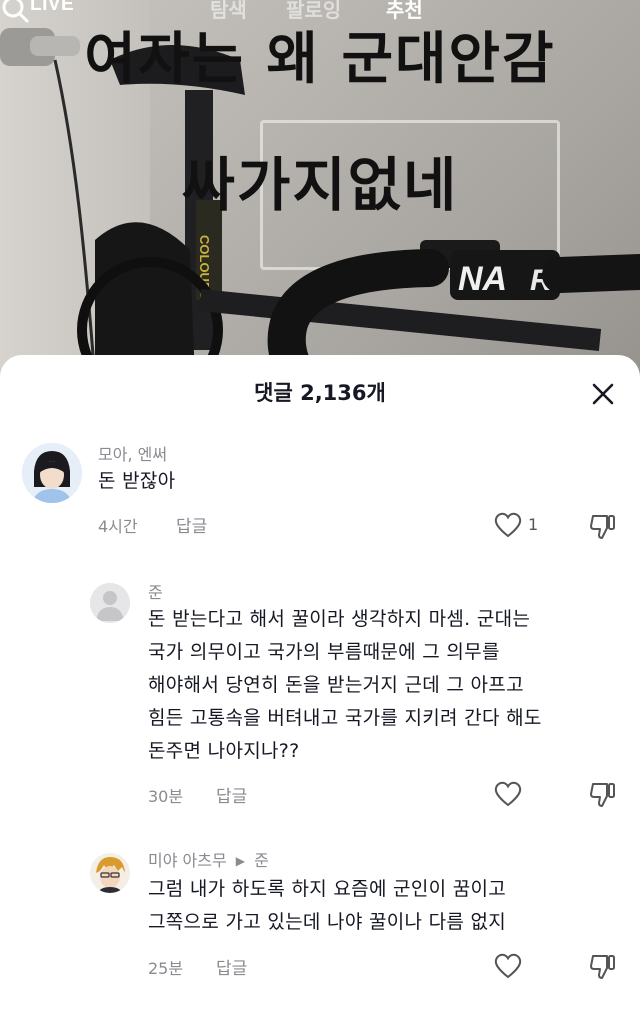 The image size is (640, 1011). Describe the element at coordinates (166, 796) in the screenshot. I see `comment-time: 30분` at that location.